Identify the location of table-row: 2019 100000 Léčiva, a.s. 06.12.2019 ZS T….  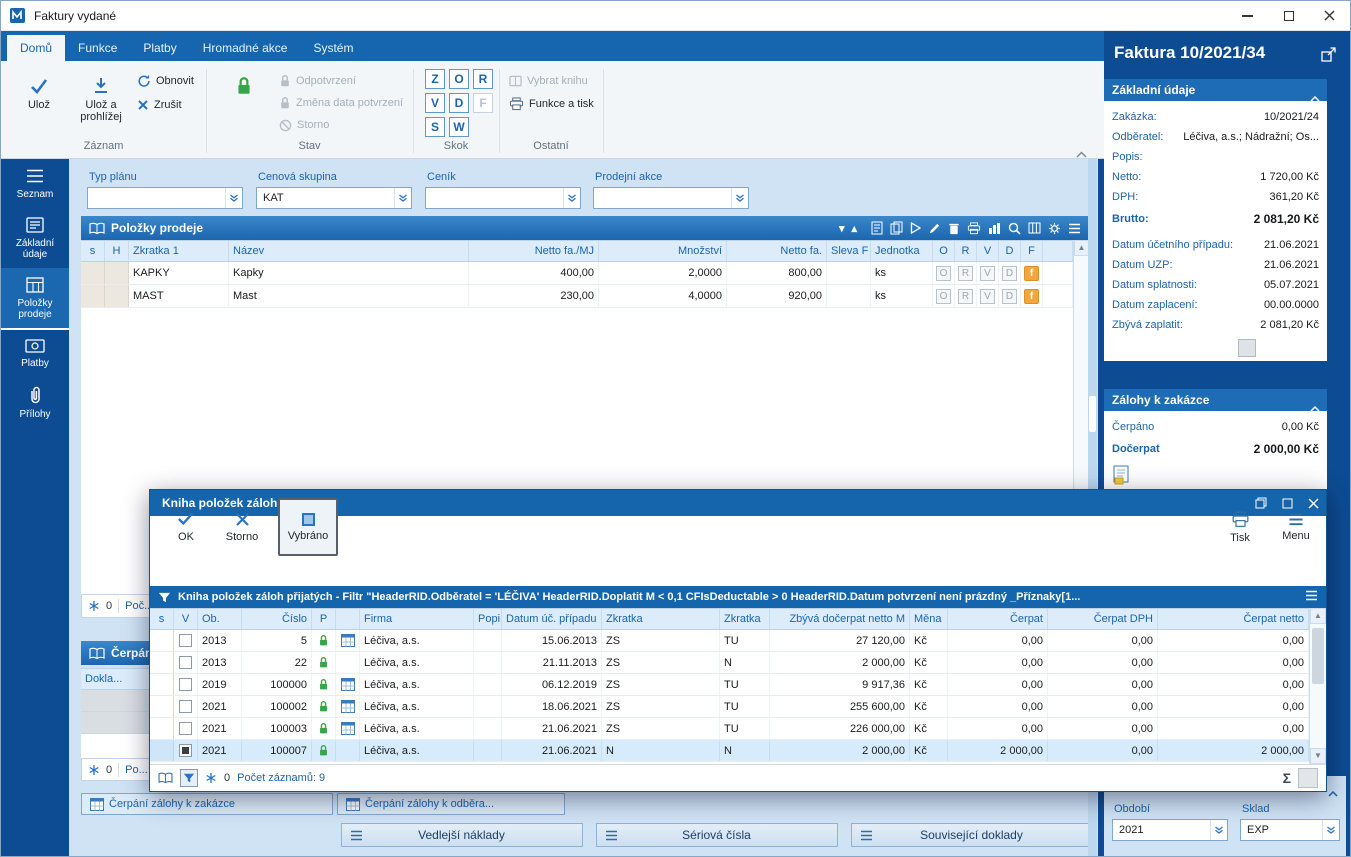
(729, 685).